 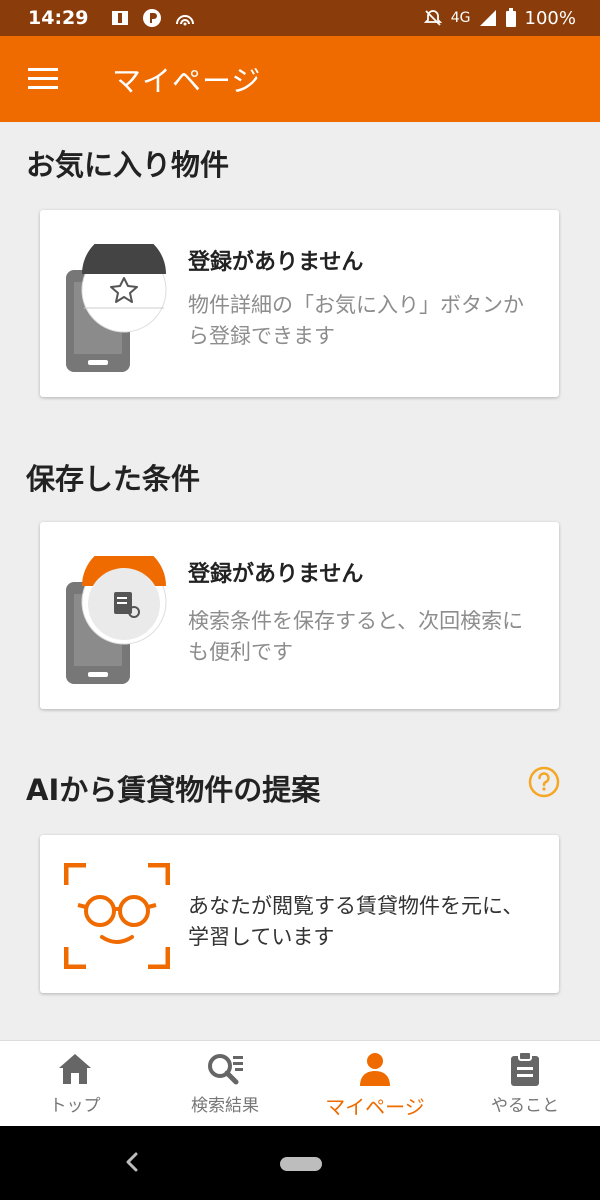 What do you see at coordinates (550, 18) in the screenshot?
I see `battery-level: 100%` at bounding box center [550, 18].